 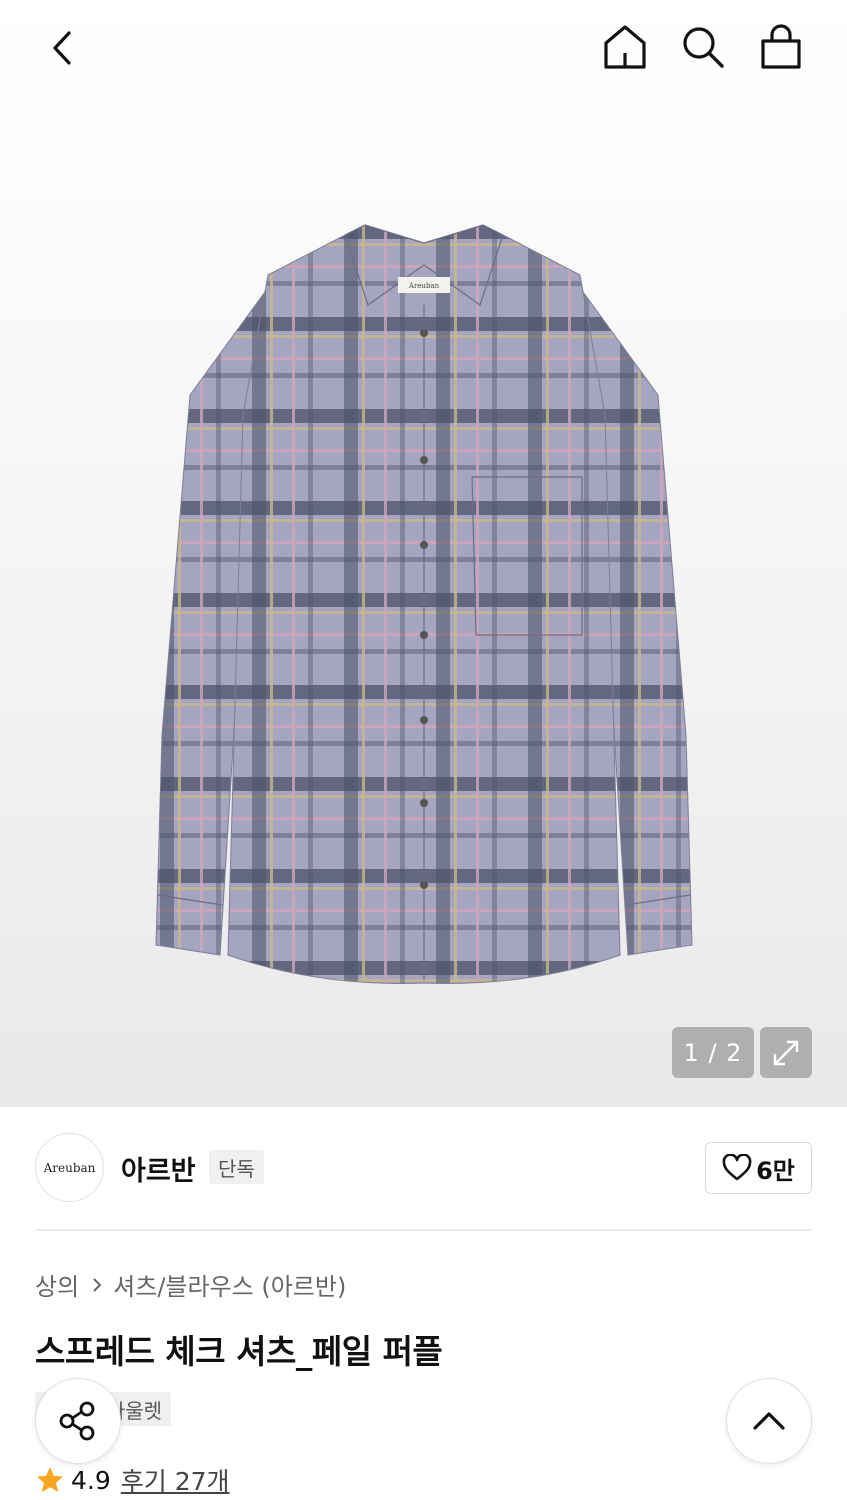 I want to click on chevron-right-icon, so click(x=97, y=1285).